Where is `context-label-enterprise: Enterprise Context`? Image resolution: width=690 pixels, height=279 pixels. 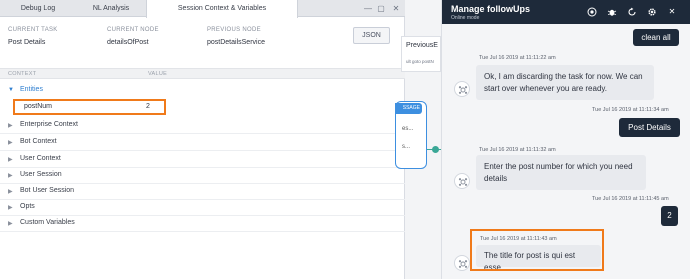 context-label-enterprise: Enterprise Context is located at coordinates (49, 124).